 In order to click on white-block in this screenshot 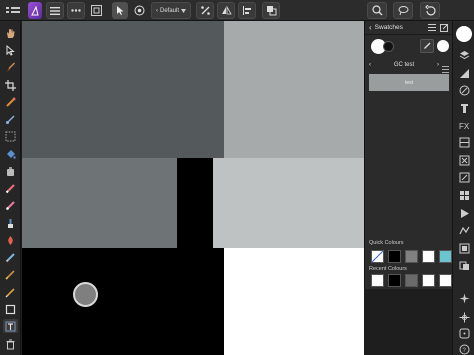, I will do `click(294, 301)`.